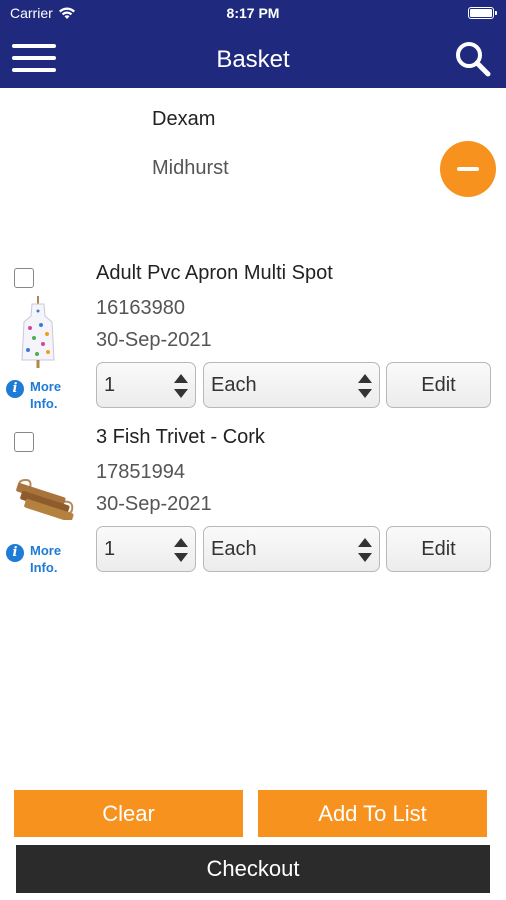  I want to click on nav-bar: Basket, so click(253, 58).